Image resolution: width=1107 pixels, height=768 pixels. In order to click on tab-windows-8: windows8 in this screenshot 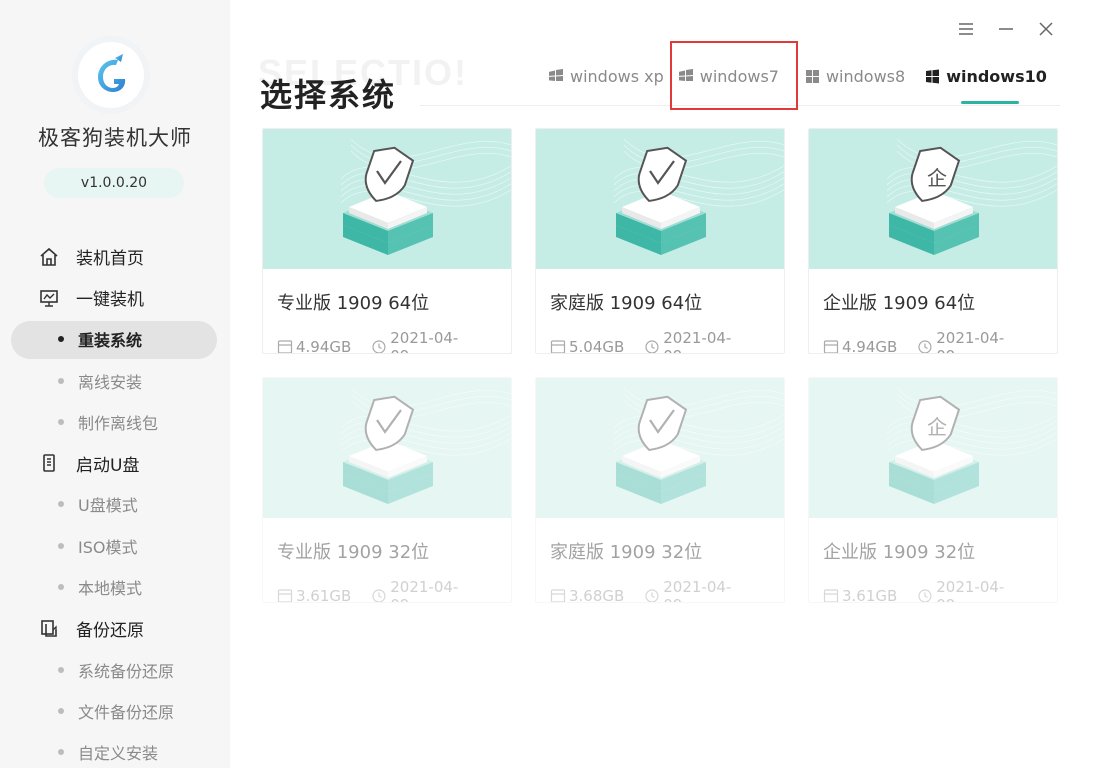, I will do `click(855, 76)`.